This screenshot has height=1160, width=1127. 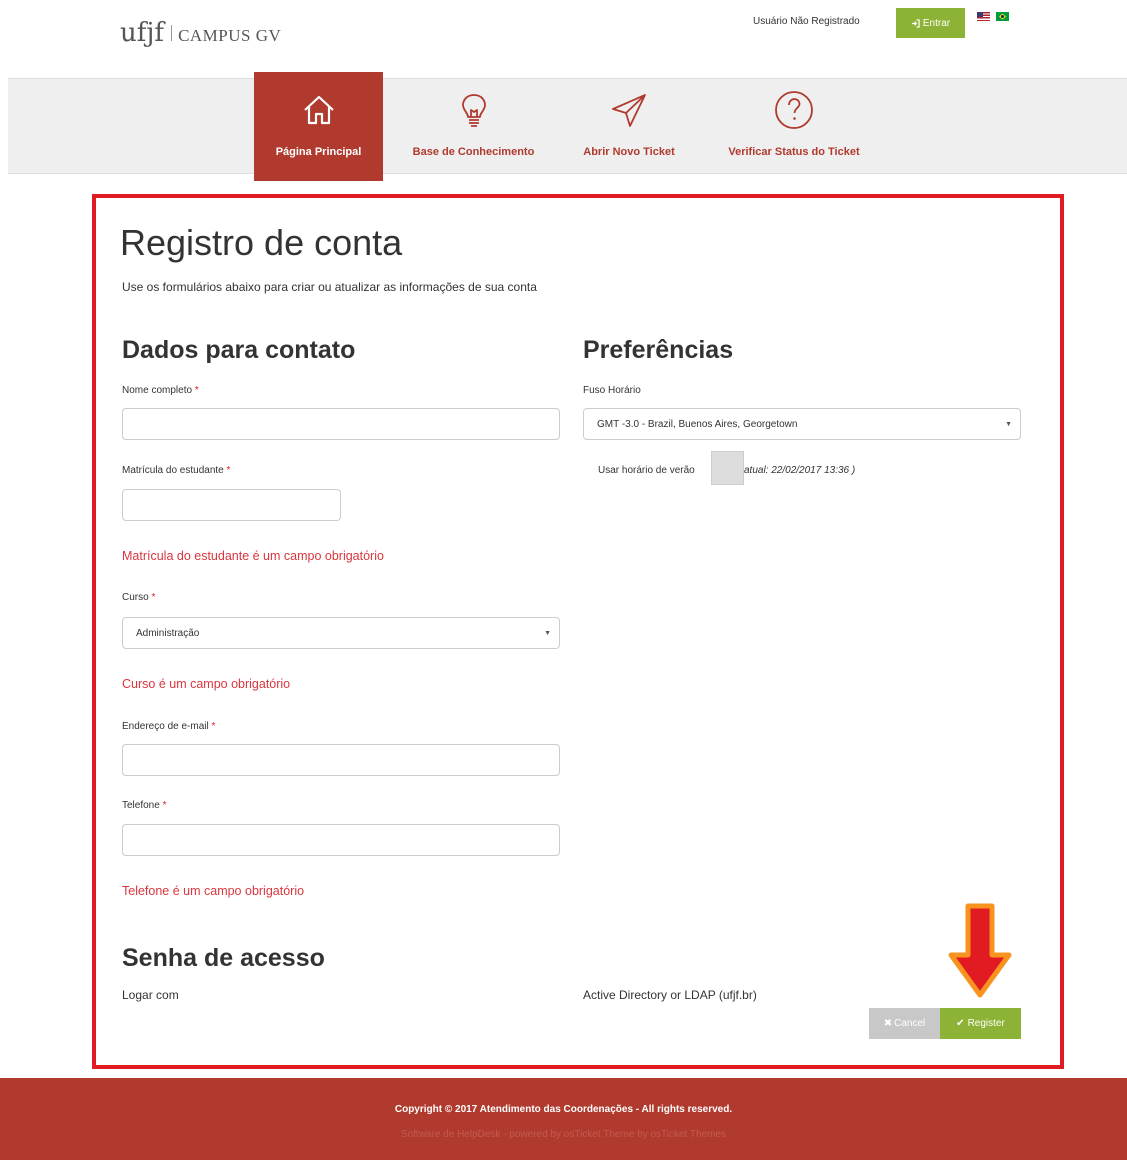 I want to click on full-name-label-text: Nome completo, so click(x=157, y=390).